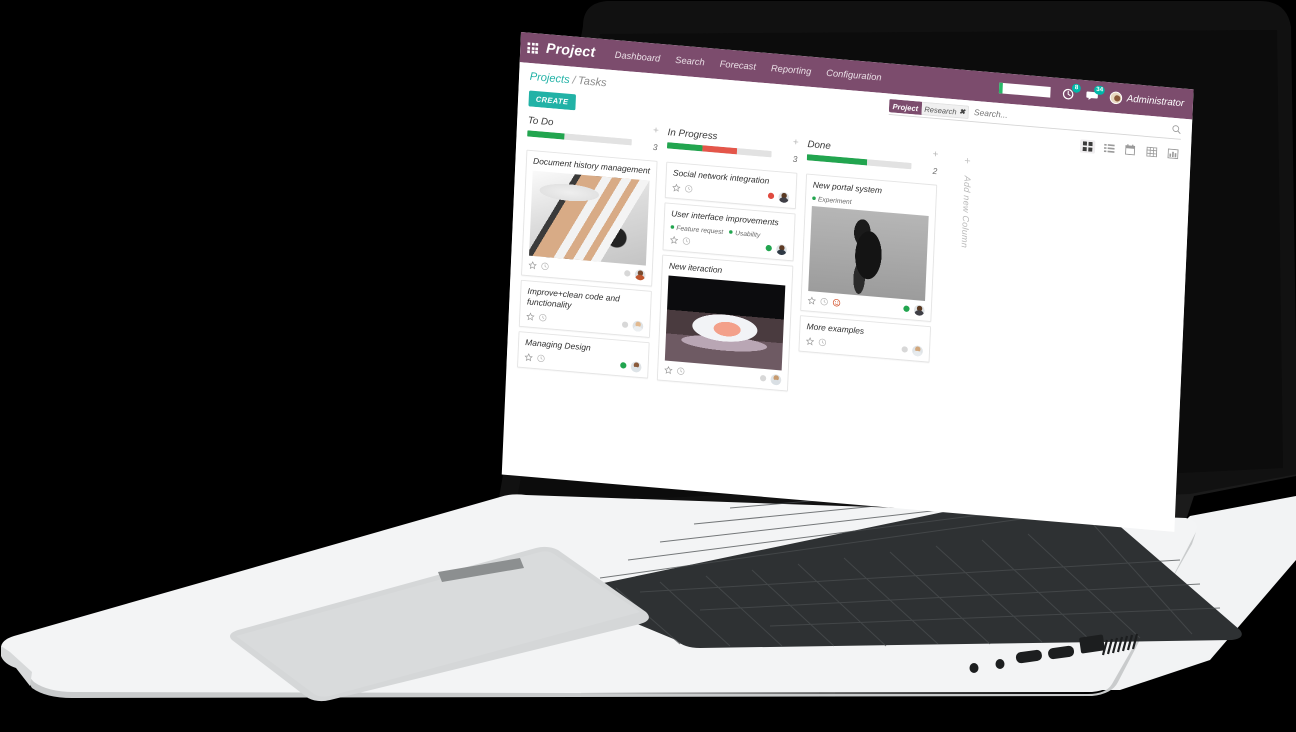 The image size is (1296, 732). Describe the element at coordinates (1173, 153) in the screenshot. I see `view-graph-button` at that location.